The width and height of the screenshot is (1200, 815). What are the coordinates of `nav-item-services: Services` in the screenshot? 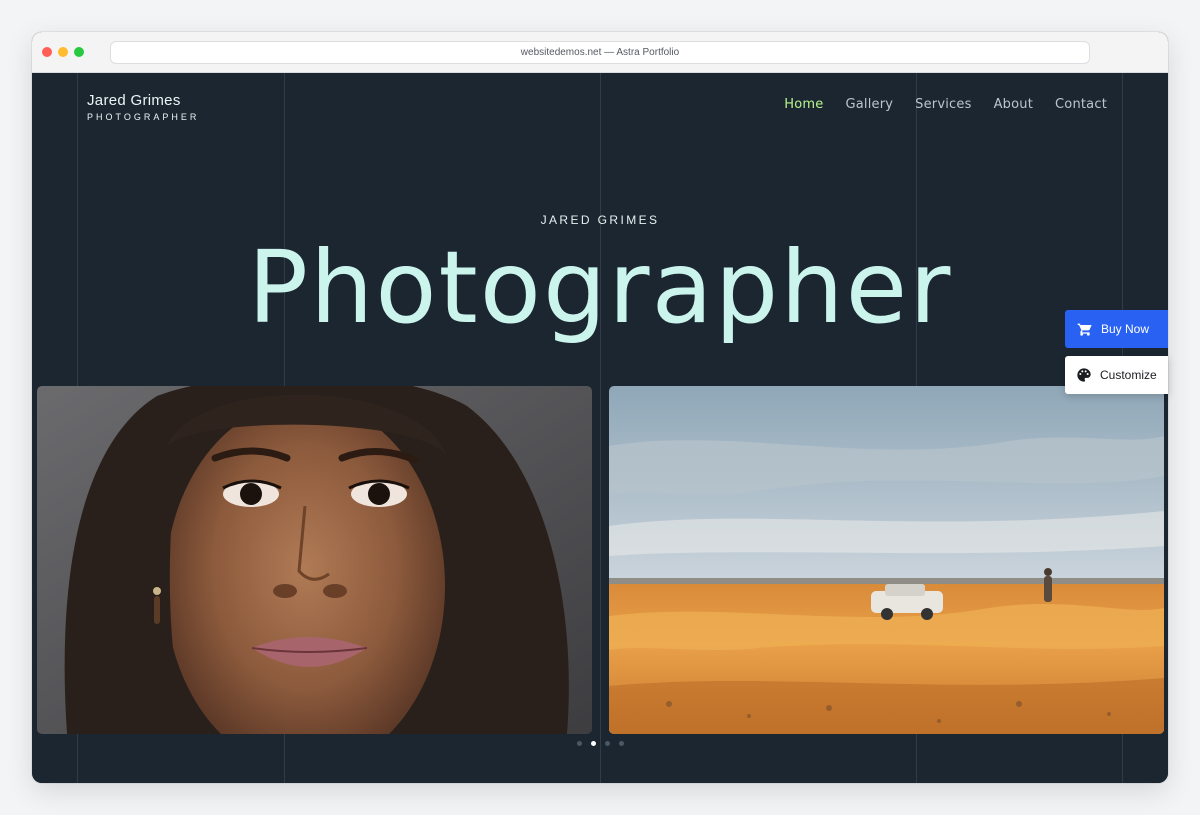 It's located at (943, 104).